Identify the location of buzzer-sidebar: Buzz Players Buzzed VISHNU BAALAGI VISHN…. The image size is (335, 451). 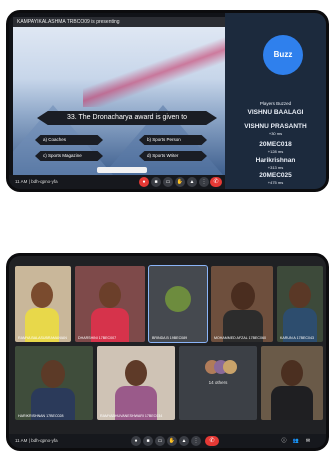
(275, 101).